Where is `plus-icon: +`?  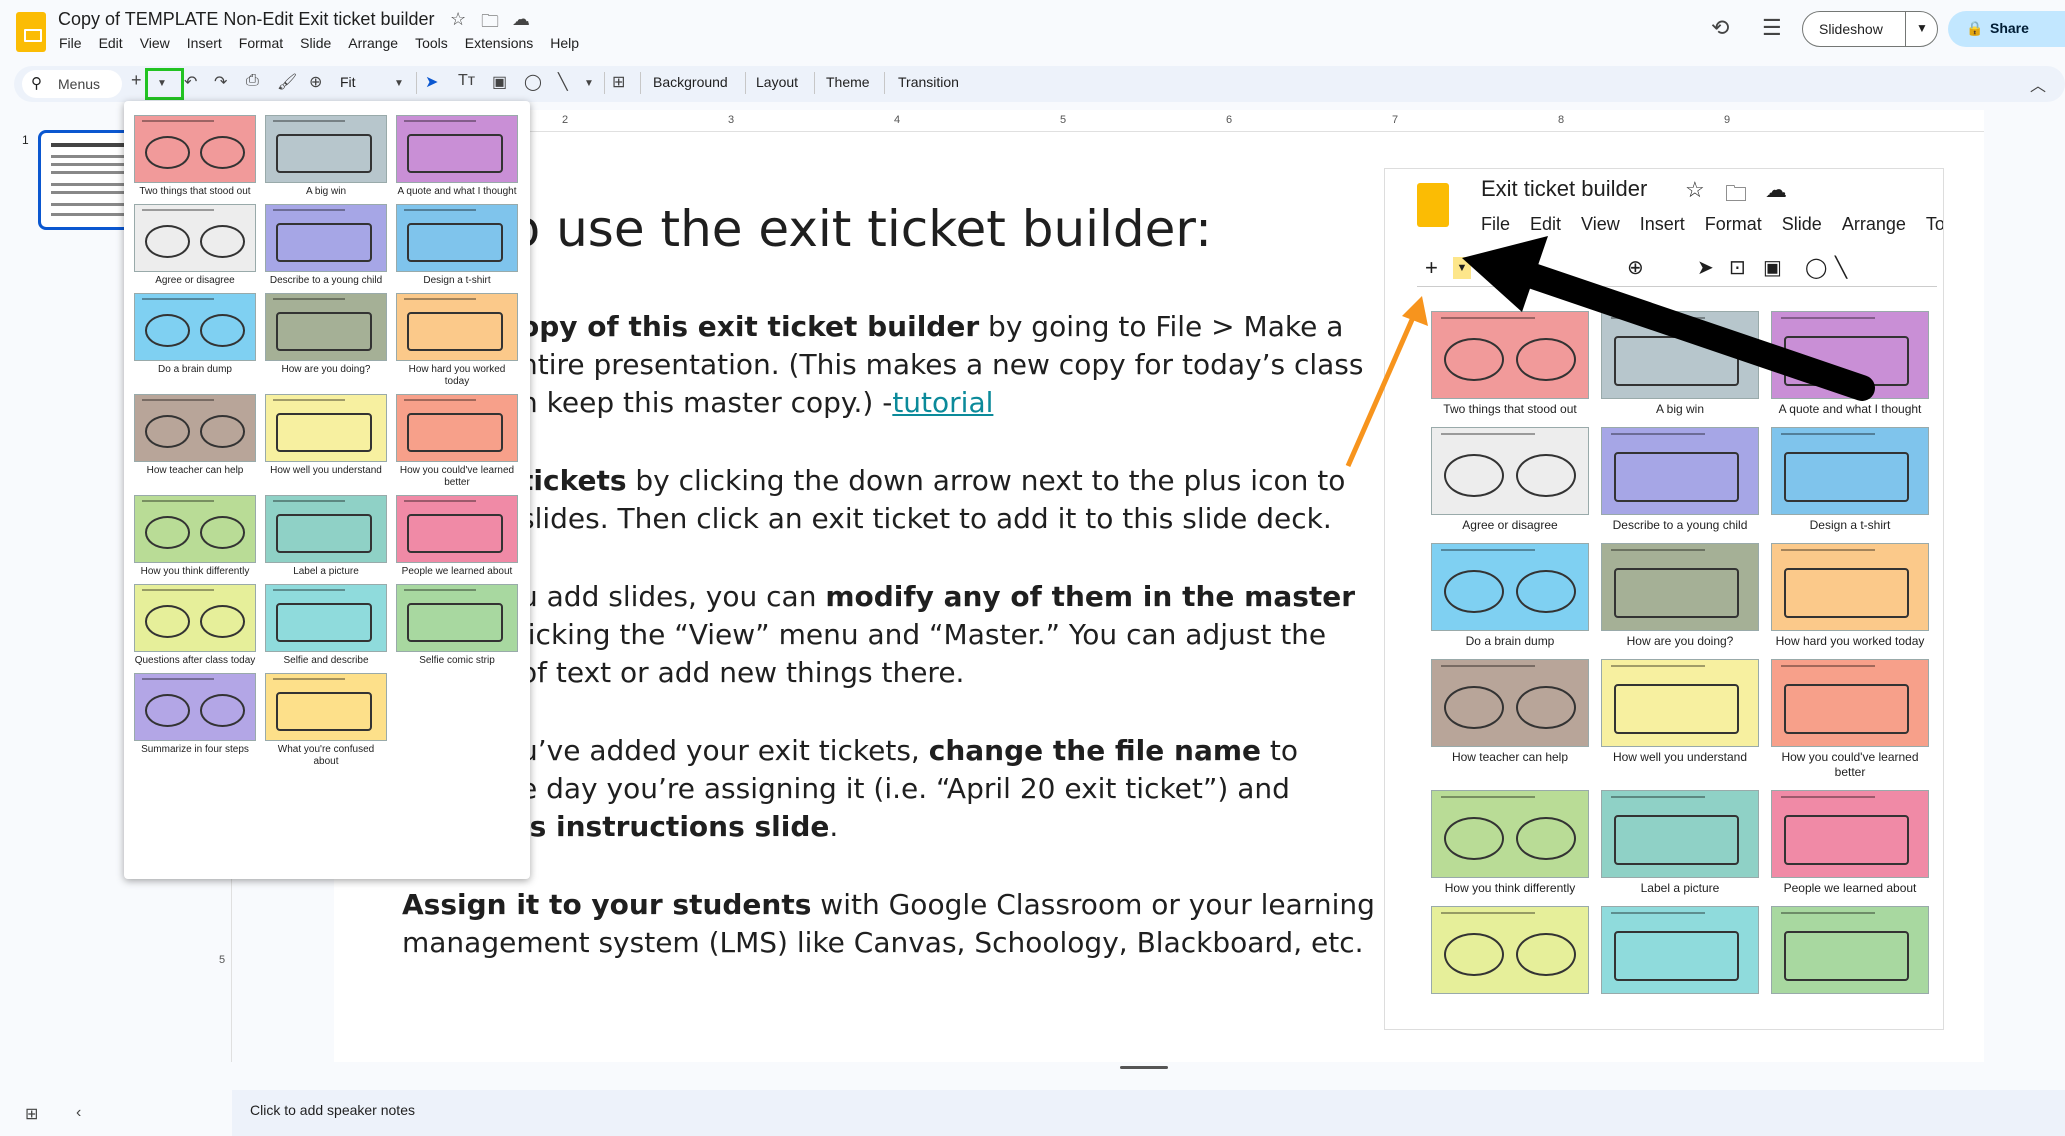 plus-icon: + is located at coordinates (1431, 267).